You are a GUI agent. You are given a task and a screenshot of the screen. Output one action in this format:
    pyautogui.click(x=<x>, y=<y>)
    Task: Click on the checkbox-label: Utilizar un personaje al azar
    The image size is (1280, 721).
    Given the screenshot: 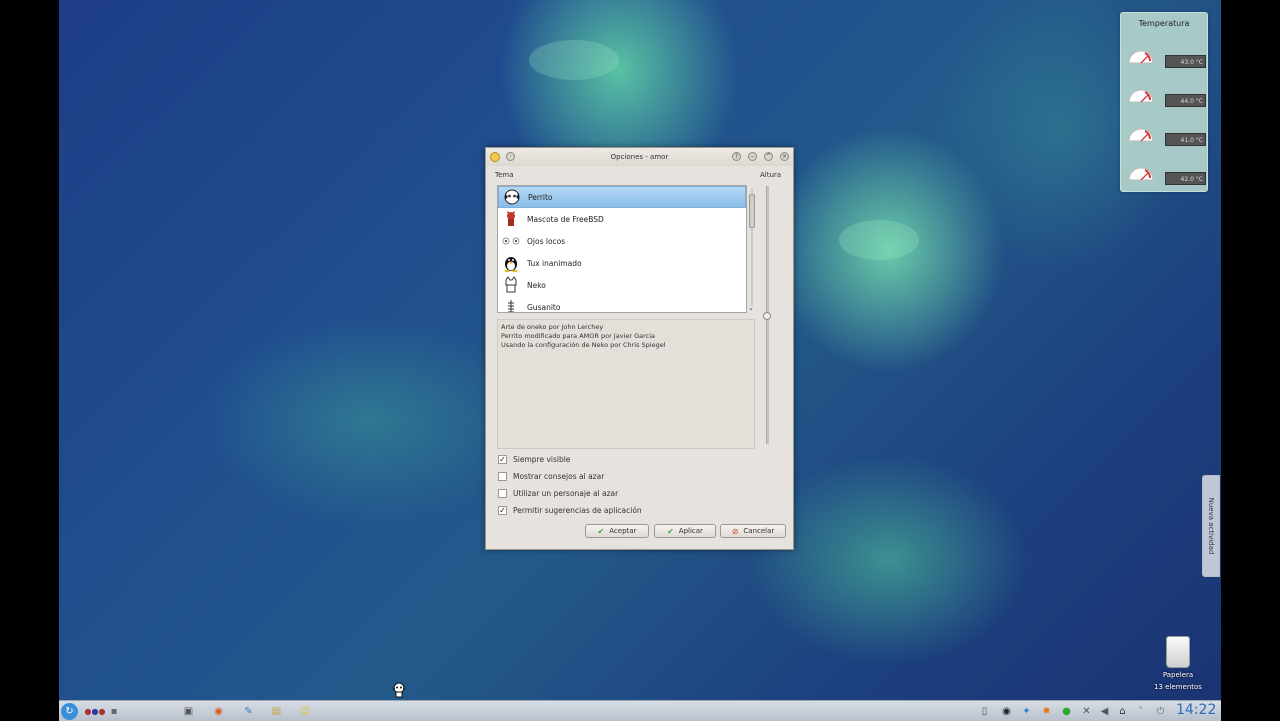 What is the action you would take?
    pyautogui.click(x=566, y=493)
    